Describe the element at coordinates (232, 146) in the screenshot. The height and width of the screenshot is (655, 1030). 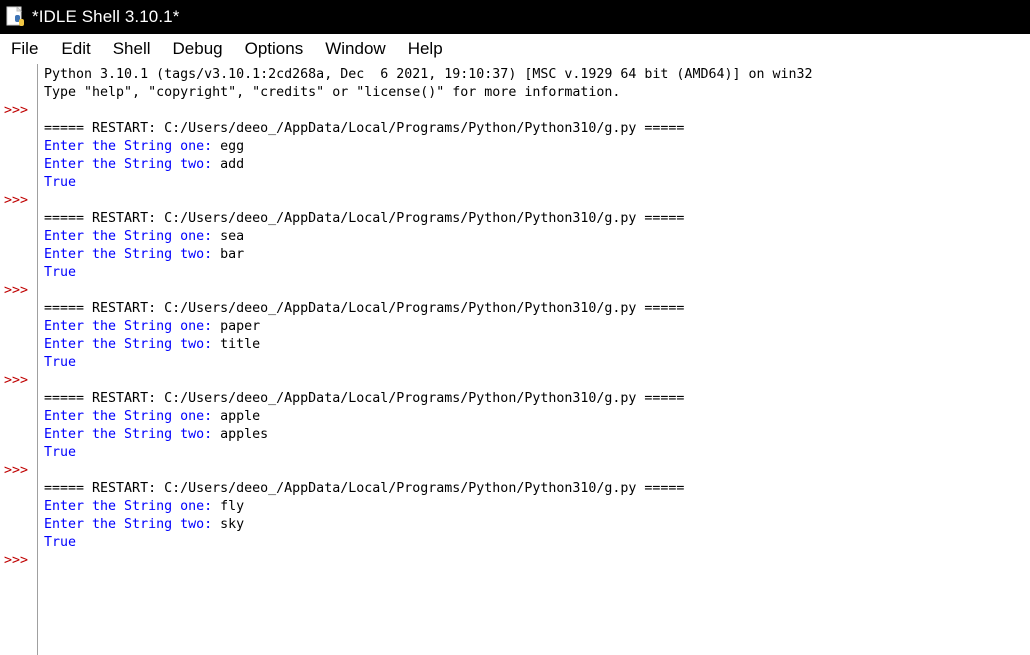
I see `user-input: egg` at that location.